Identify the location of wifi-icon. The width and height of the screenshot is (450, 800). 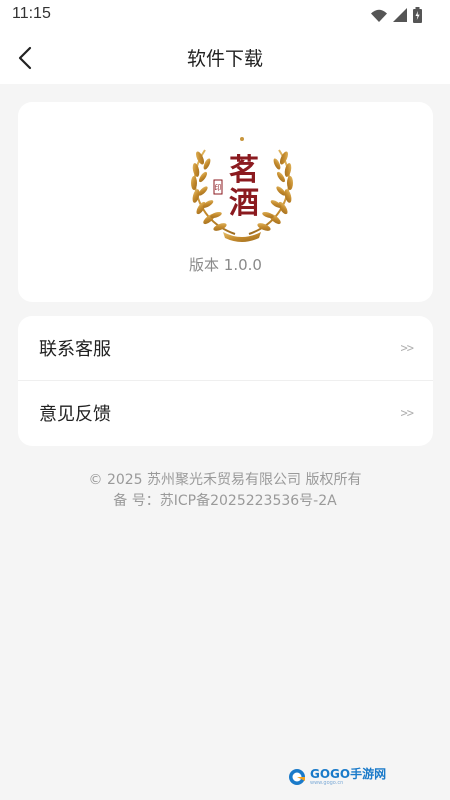
(379, 15).